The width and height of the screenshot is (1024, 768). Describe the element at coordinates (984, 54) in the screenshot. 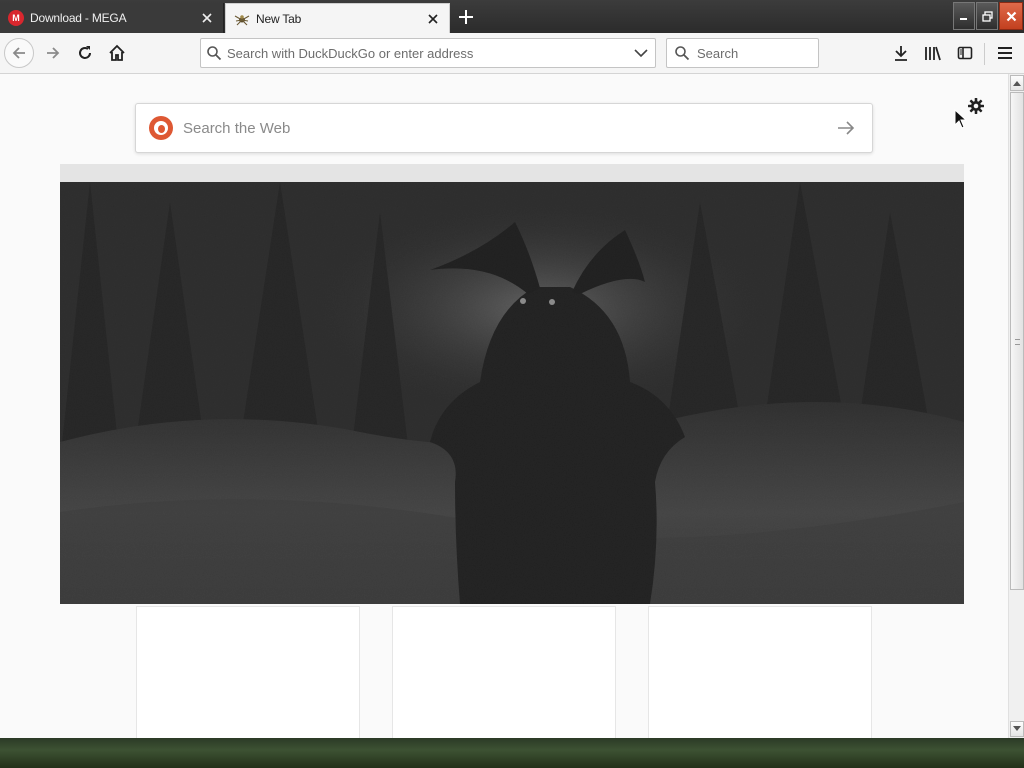

I see `toolbar-separator` at that location.